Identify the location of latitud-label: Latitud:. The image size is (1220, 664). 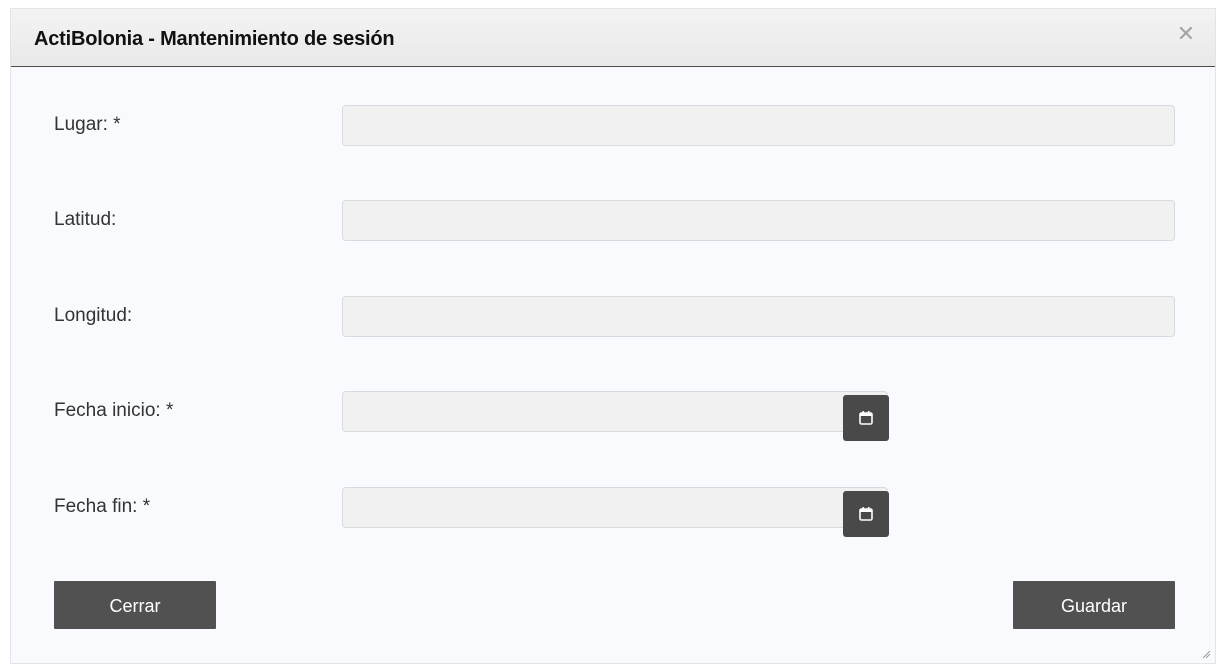
(85, 219).